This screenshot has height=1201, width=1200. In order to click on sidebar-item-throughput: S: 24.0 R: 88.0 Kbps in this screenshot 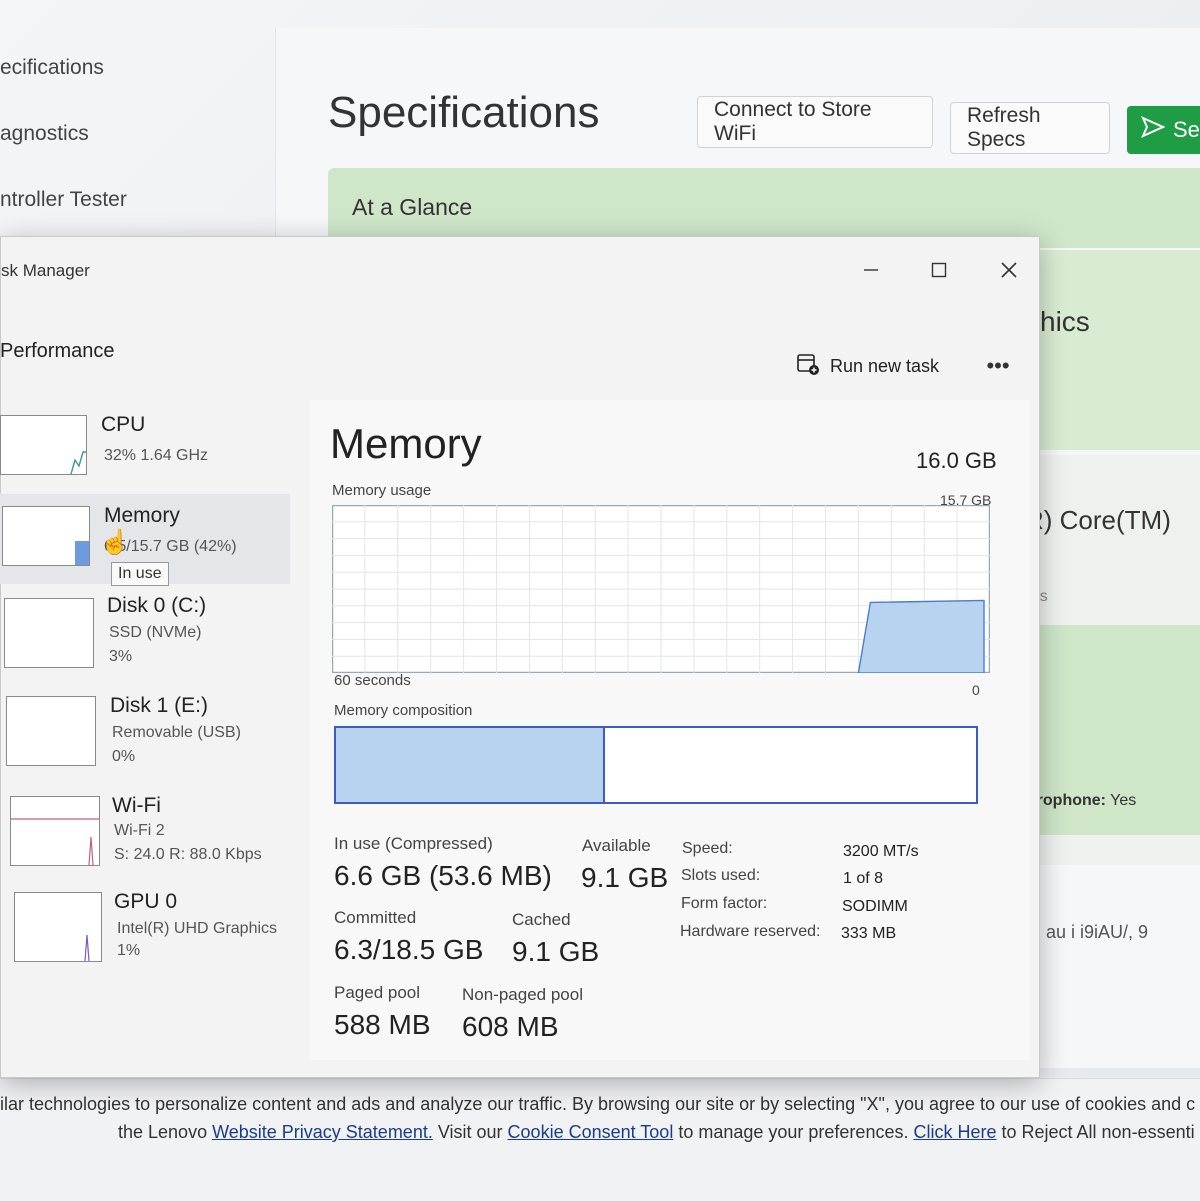, I will do `click(188, 854)`.